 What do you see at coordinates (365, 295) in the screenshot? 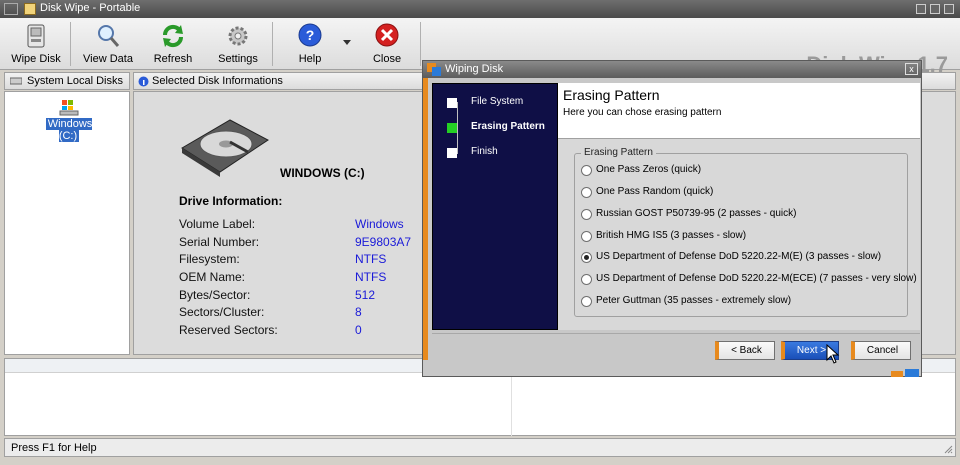
I see `info-value: 512` at bounding box center [365, 295].